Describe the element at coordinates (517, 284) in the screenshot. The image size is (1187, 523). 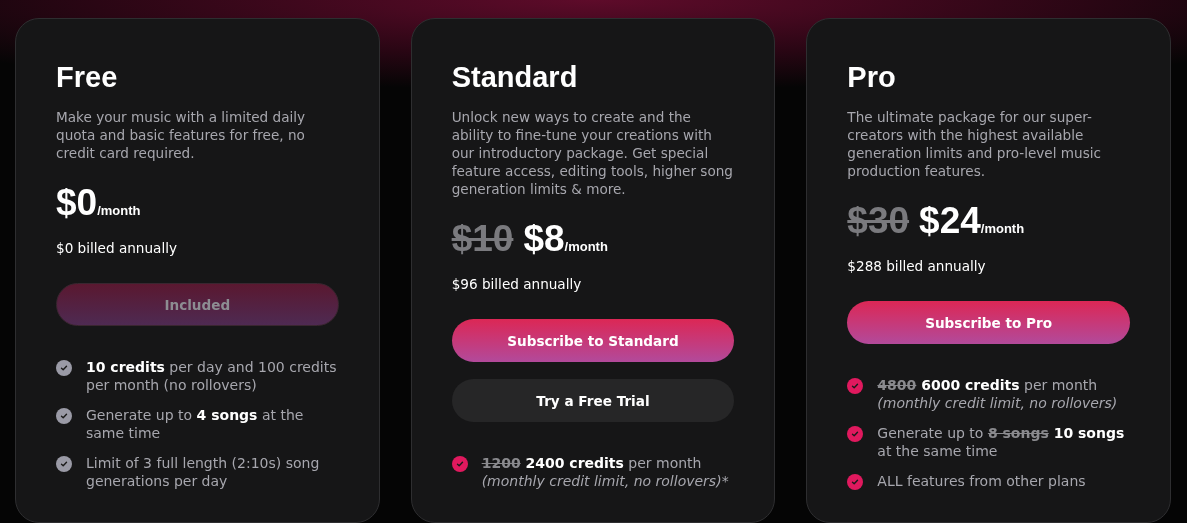
I see `billing-note: $96 billed annually` at that location.